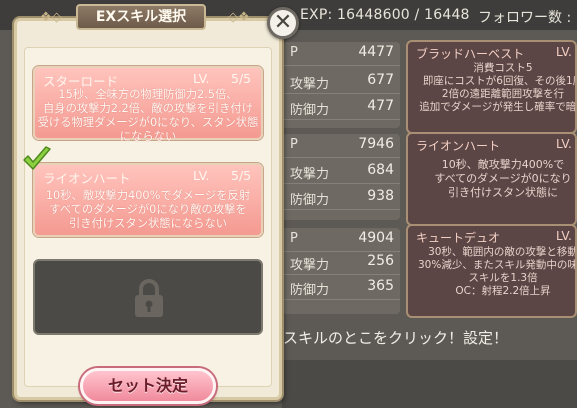  What do you see at coordinates (380, 170) in the screenshot?
I see `stat-value: 684` at bounding box center [380, 170].